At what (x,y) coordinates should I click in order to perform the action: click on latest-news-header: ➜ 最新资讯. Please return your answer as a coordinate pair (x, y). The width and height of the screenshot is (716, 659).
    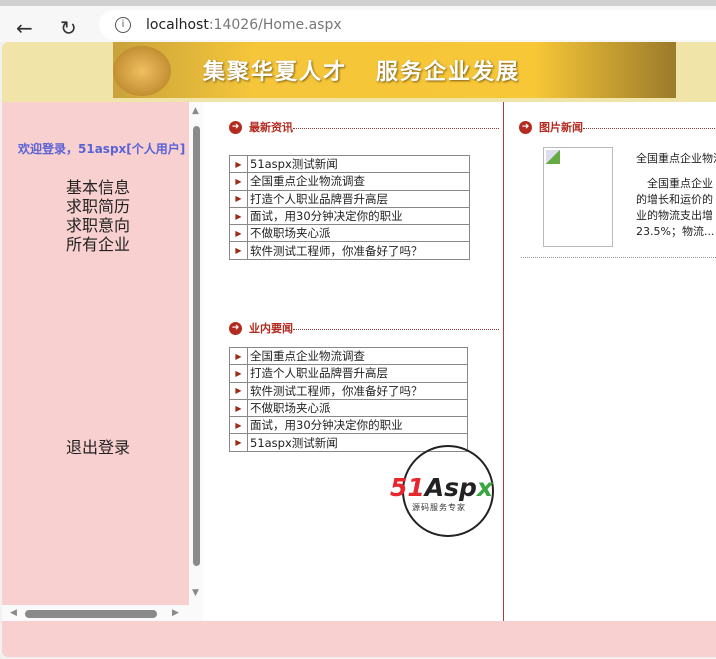
    Looking at the image, I should click on (364, 127).